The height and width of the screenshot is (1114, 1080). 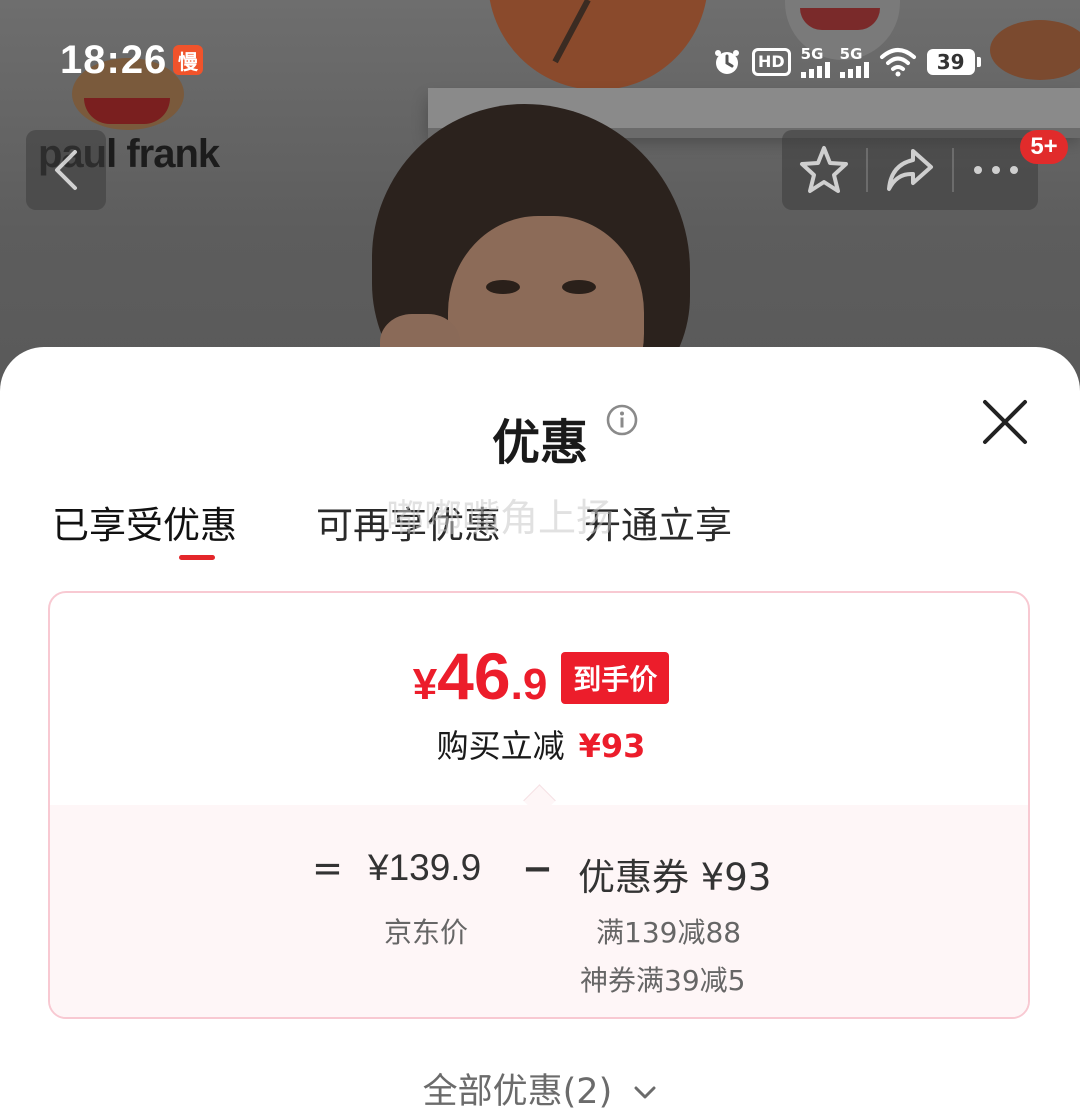 I want to click on signal-sim1-icon: 5G, so click(x=815, y=61).